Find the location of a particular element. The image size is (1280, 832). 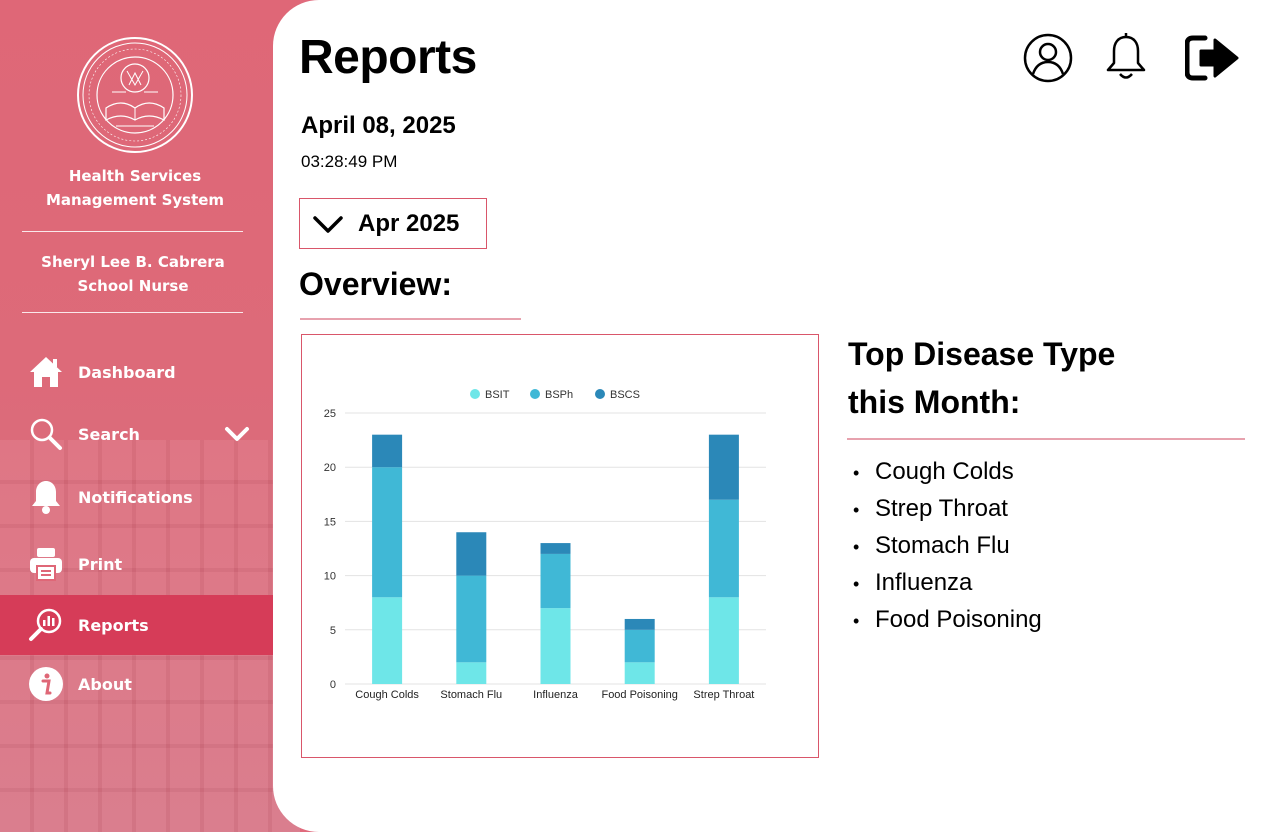

reports-icon is located at coordinates (46, 625).